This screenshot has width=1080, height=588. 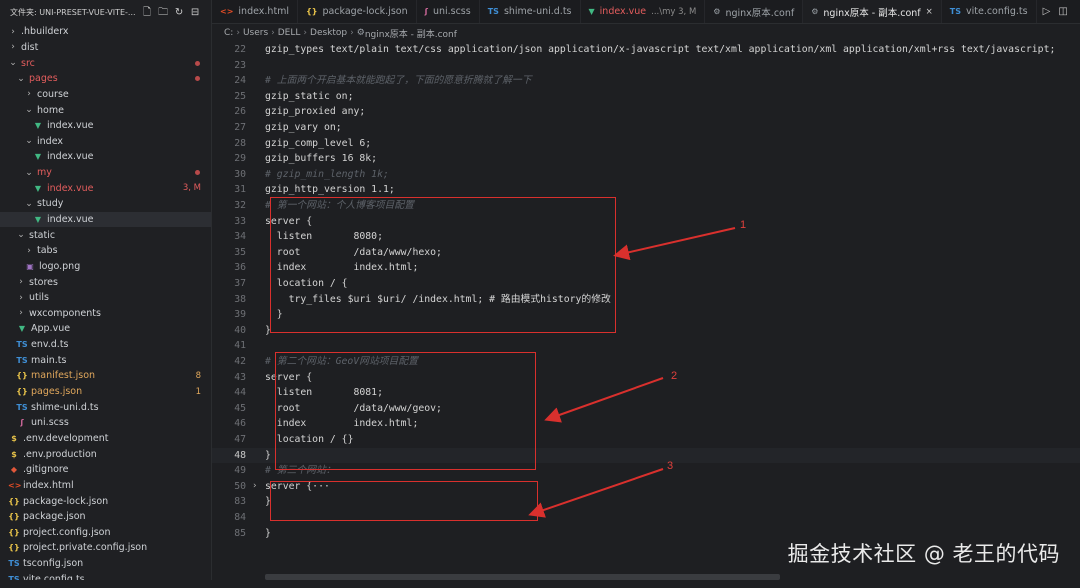 I want to click on file-item: {} project.private.config.json, so click(x=105, y=548).